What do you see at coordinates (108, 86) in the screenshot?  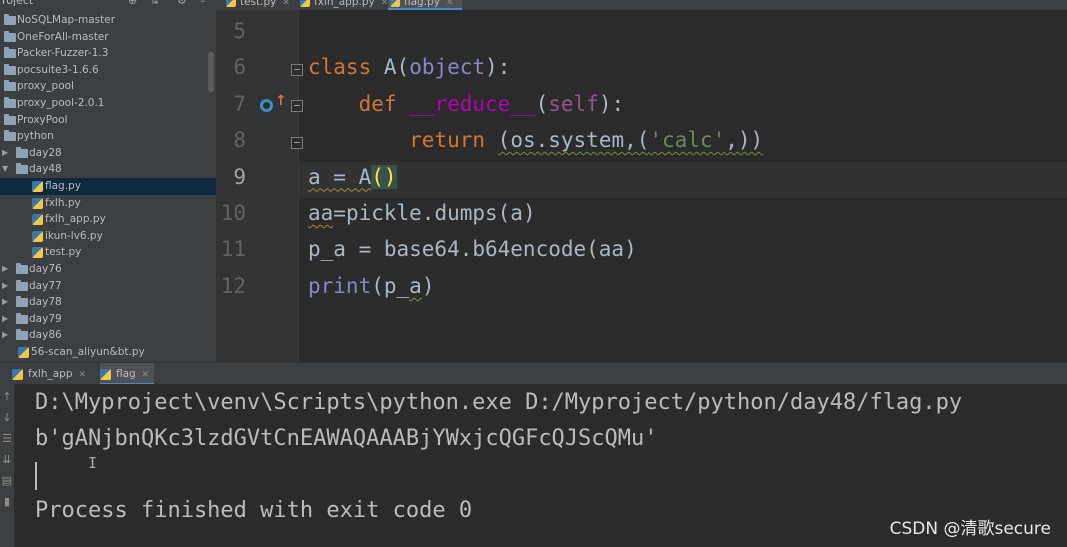 I see `tree-folder: proxy_pool` at bounding box center [108, 86].